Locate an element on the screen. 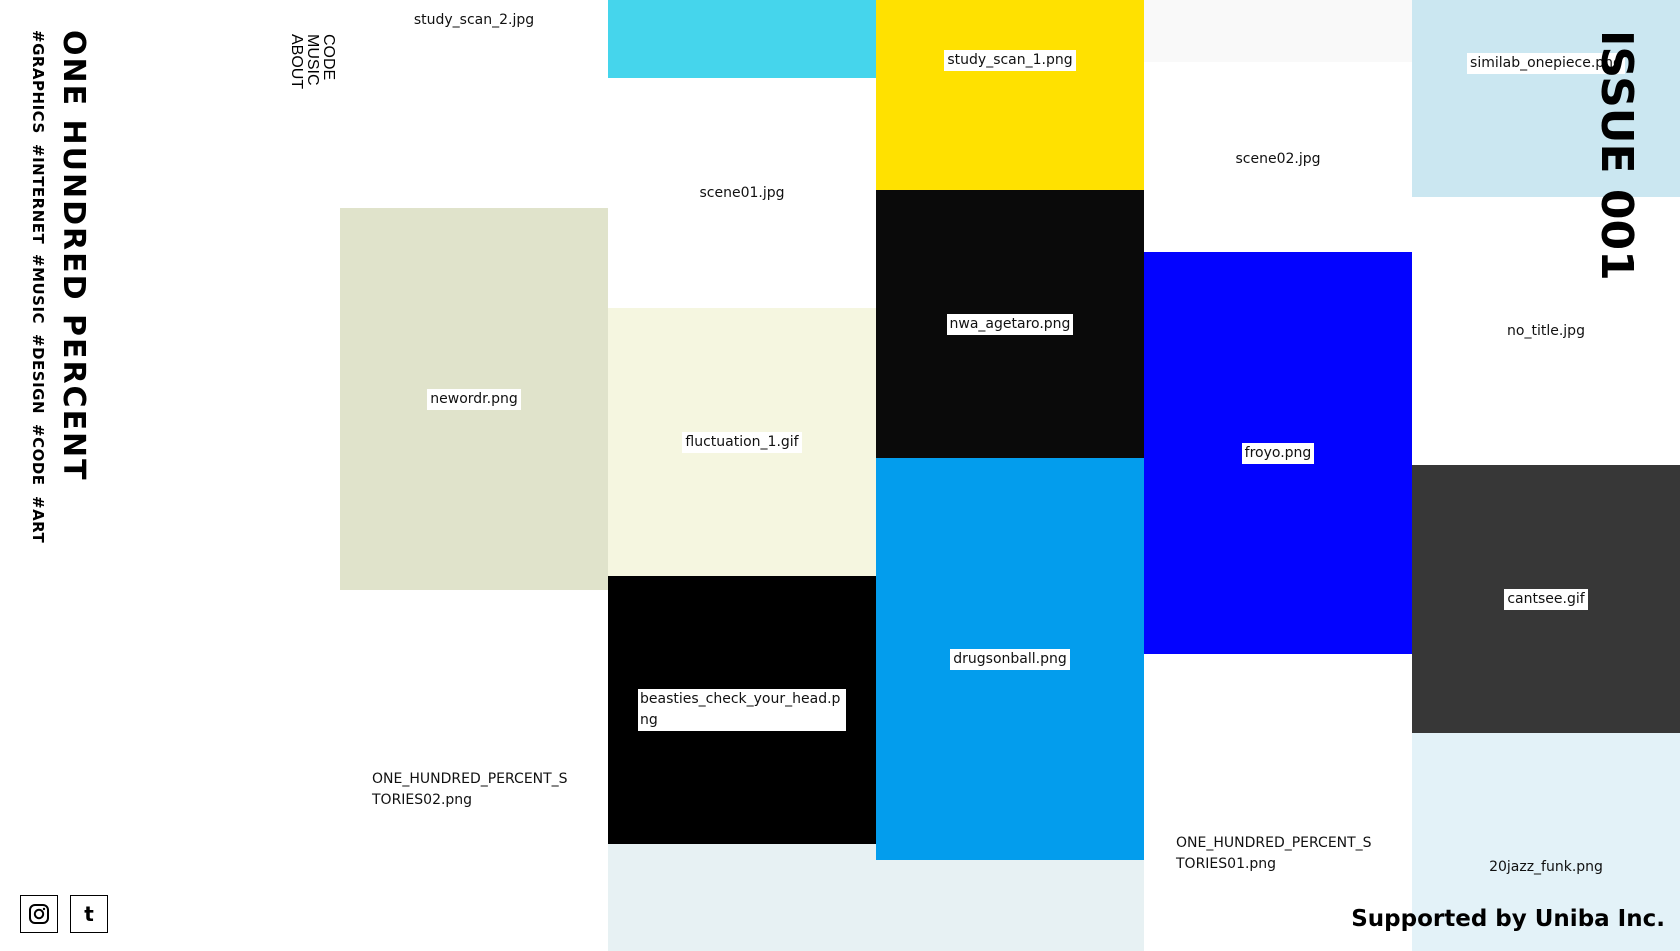 This screenshot has height=951, width=1680. tile-label: froyo.png is located at coordinates (1278, 453).